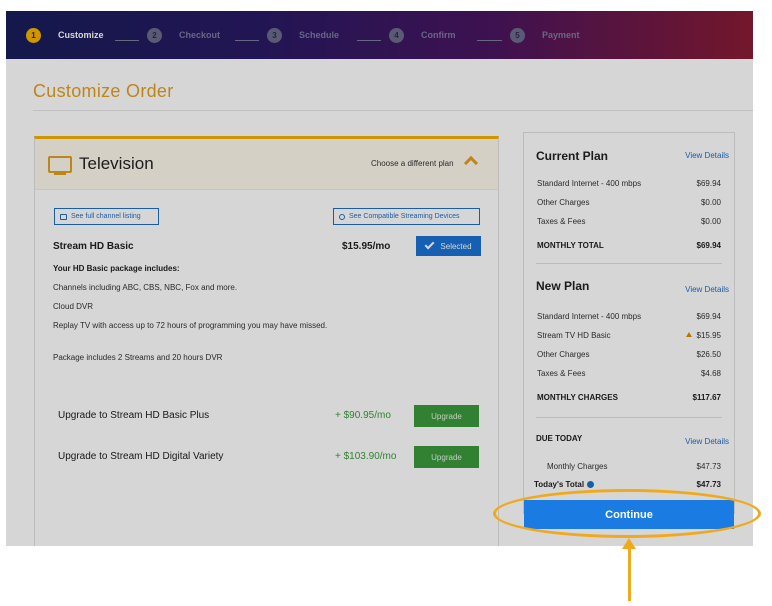 Image resolution: width=772 pixels, height=606 pixels. I want to click on channel-listing-button: See full channel listing, so click(106, 216).